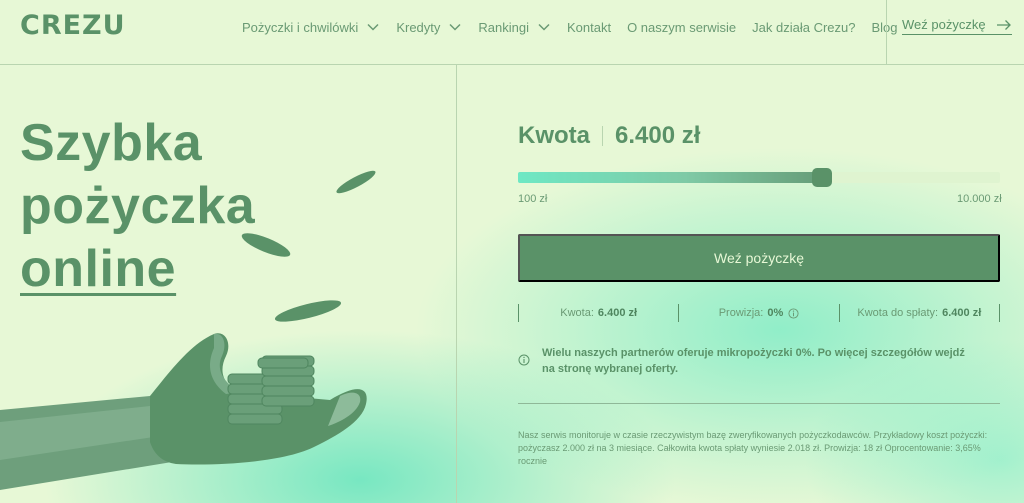 The image size is (1024, 503). Describe the element at coordinates (429, 27) in the screenshot. I see `nav-item-kredyty: Kredyty` at that location.